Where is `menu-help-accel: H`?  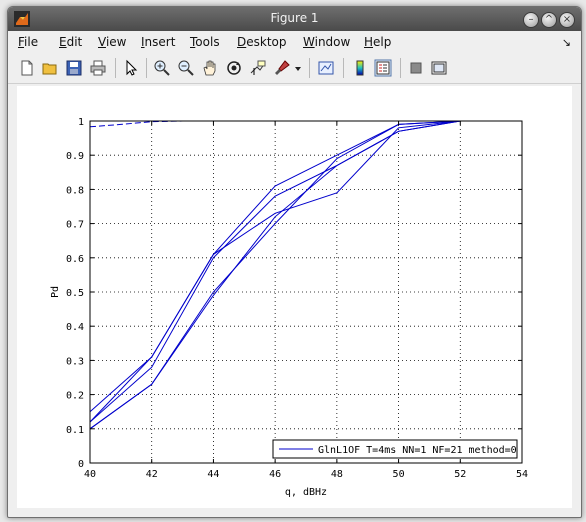 menu-help-accel: H is located at coordinates (369, 42).